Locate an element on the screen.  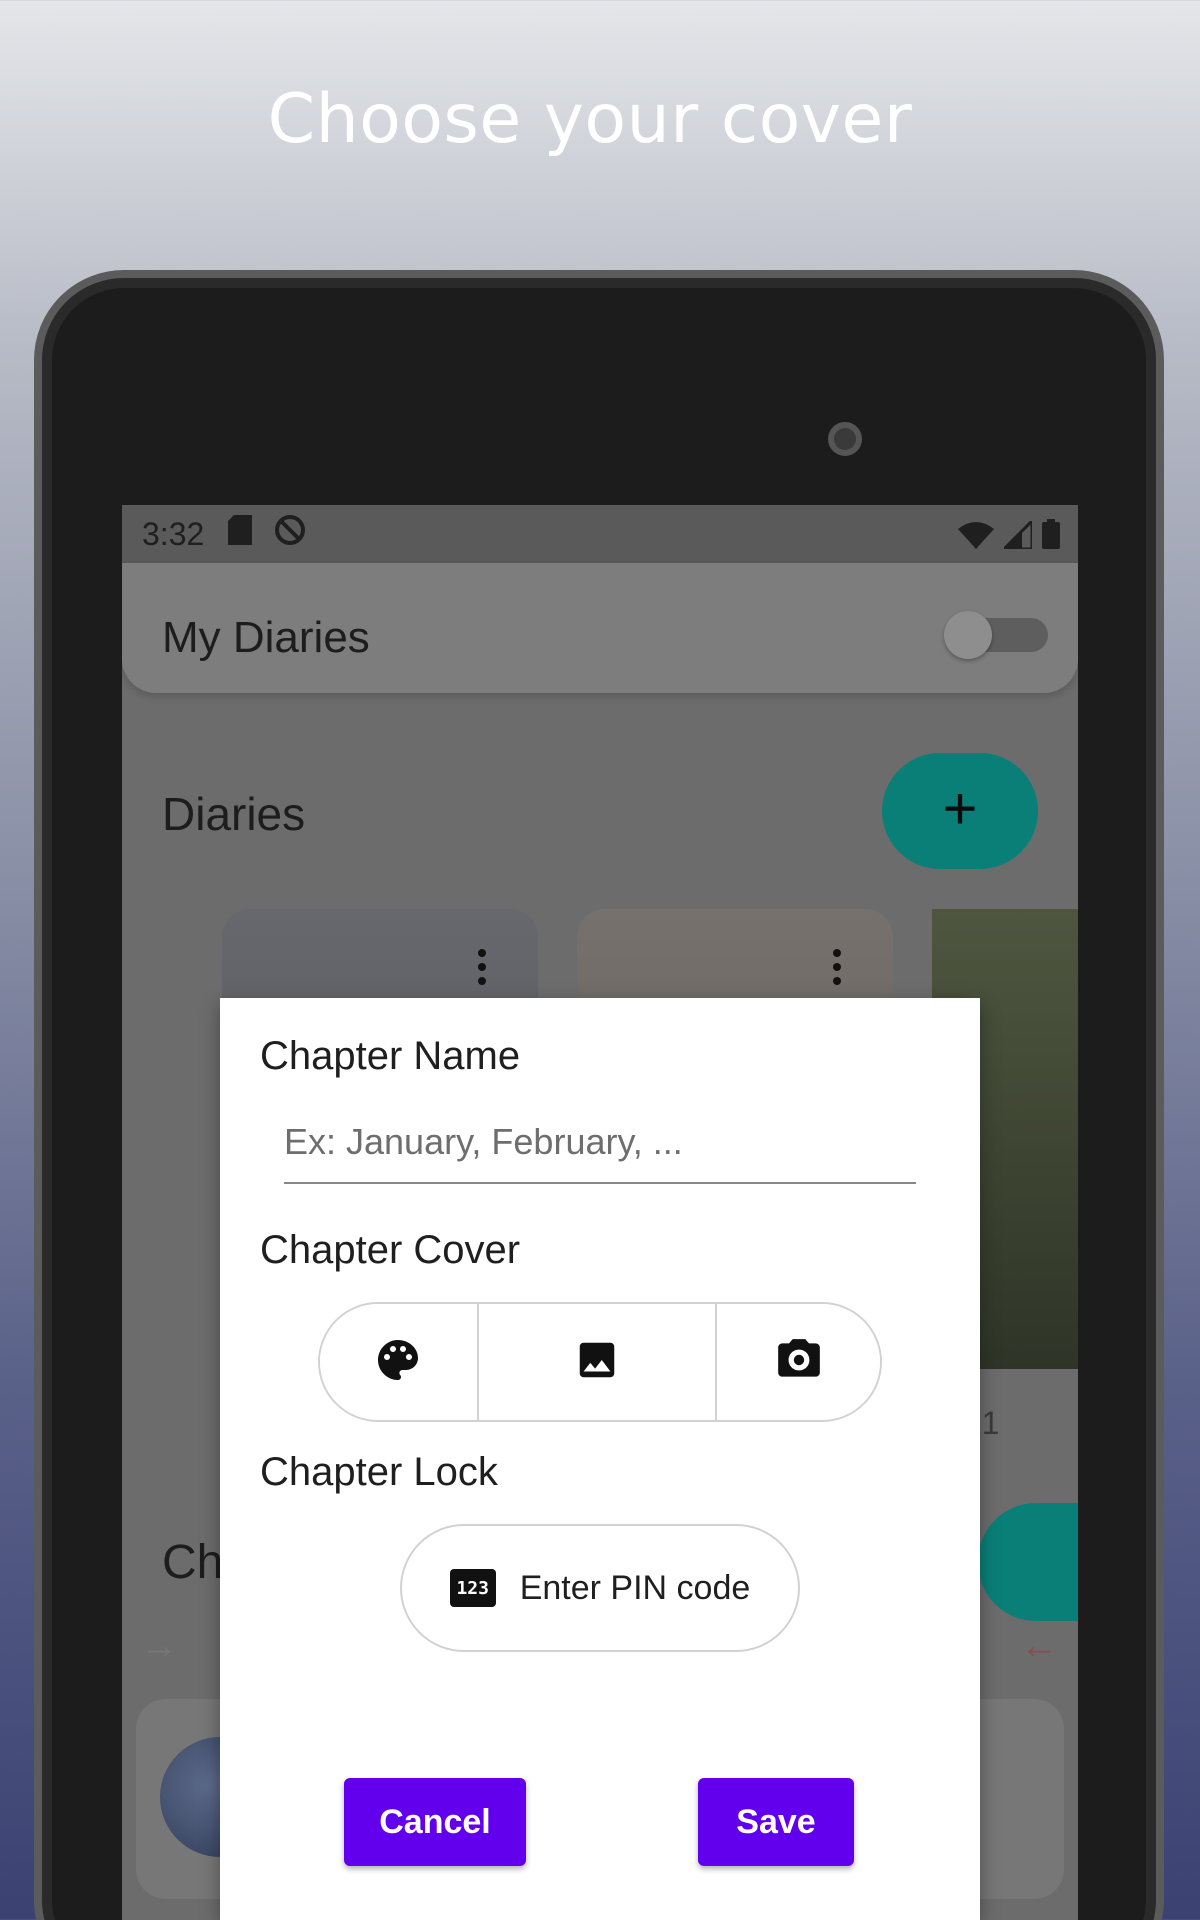
camera-cover-button is located at coordinates (798, 1362).